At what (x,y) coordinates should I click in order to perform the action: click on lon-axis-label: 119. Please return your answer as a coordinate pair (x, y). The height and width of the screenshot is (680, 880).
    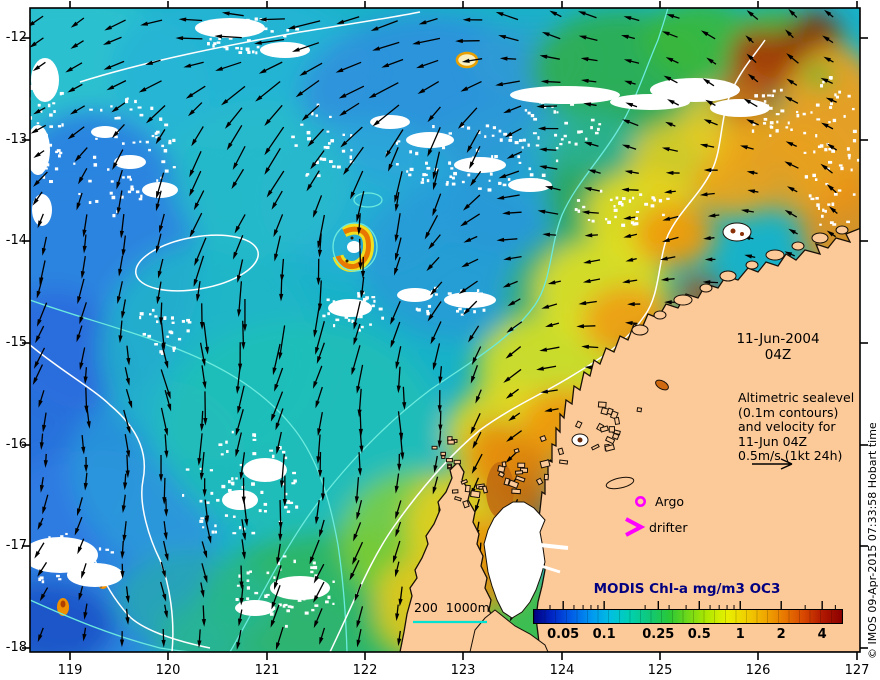
    Looking at the image, I should click on (70, 670).